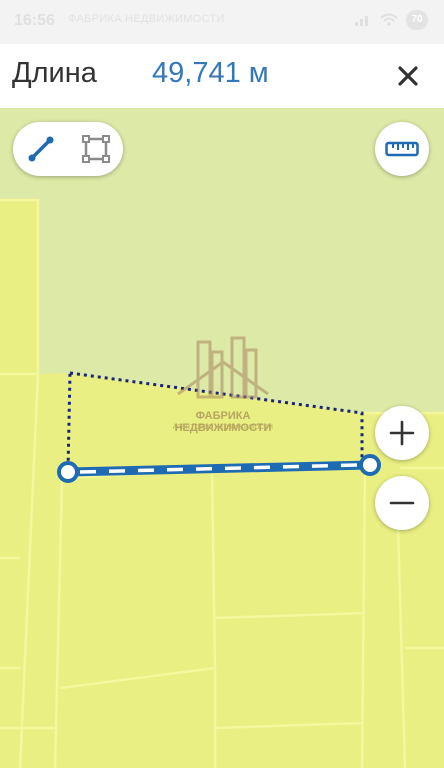 Image resolution: width=444 pixels, height=768 pixels. I want to click on measure-label: Длина, so click(54, 73).